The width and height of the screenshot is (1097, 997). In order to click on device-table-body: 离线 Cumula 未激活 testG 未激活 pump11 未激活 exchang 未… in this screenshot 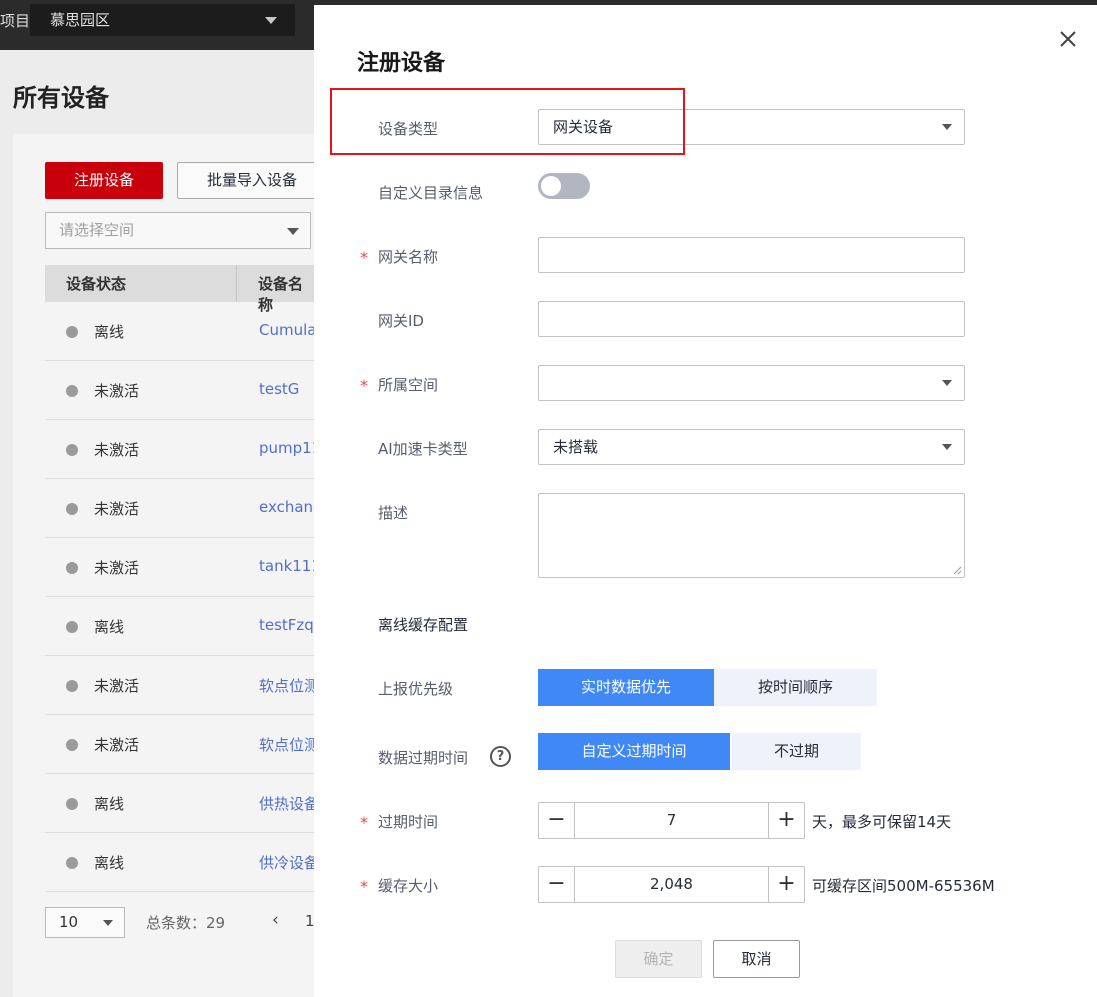, I will do `click(184, 597)`.